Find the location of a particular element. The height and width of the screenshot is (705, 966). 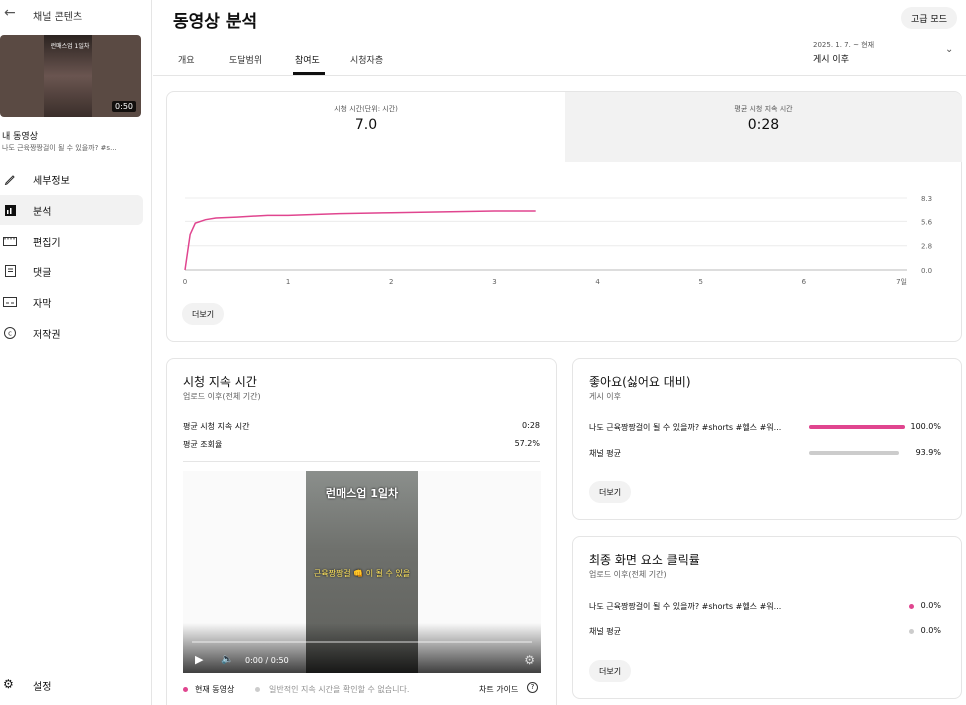

pencil-icon is located at coordinates (10, 179).